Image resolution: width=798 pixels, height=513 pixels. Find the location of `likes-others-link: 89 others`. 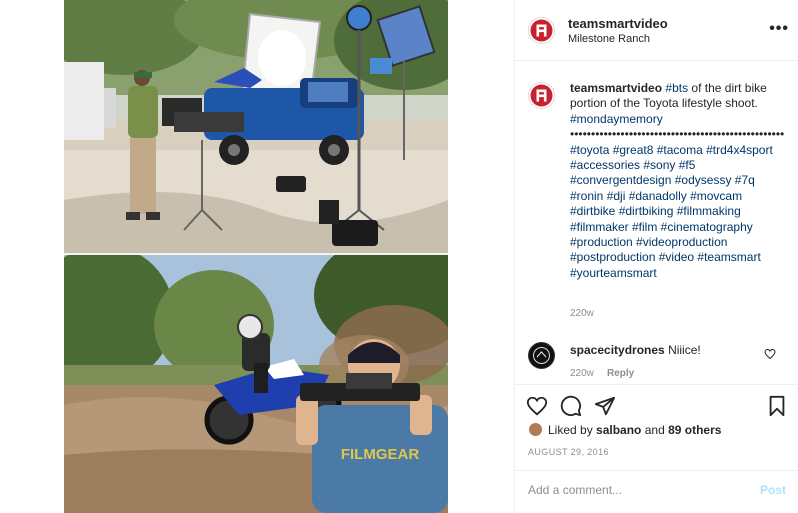

likes-others-link: 89 others is located at coordinates (694, 430).